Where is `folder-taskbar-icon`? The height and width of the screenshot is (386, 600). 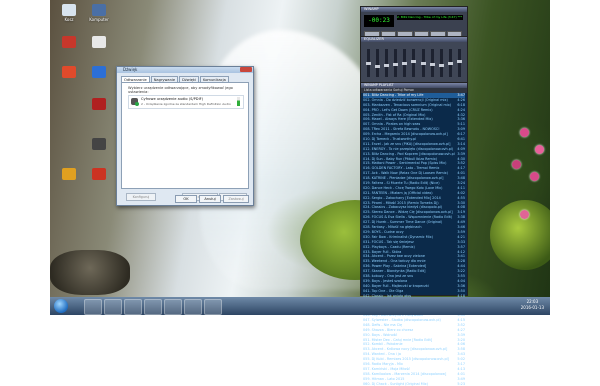
folder-taskbar-icon is located at coordinates (113, 307).